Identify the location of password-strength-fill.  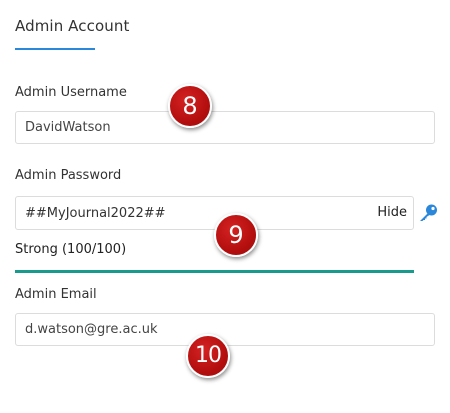
(214, 271).